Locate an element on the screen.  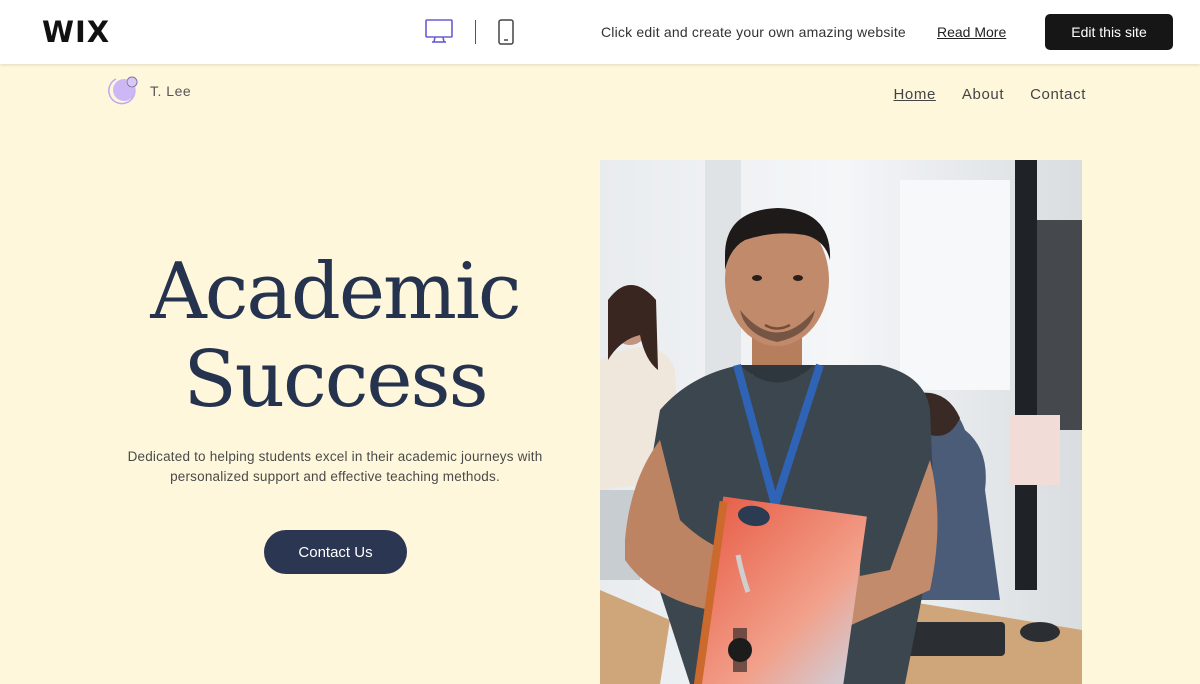
contact-us-button: Contact Us is located at coordinates (335, 552).